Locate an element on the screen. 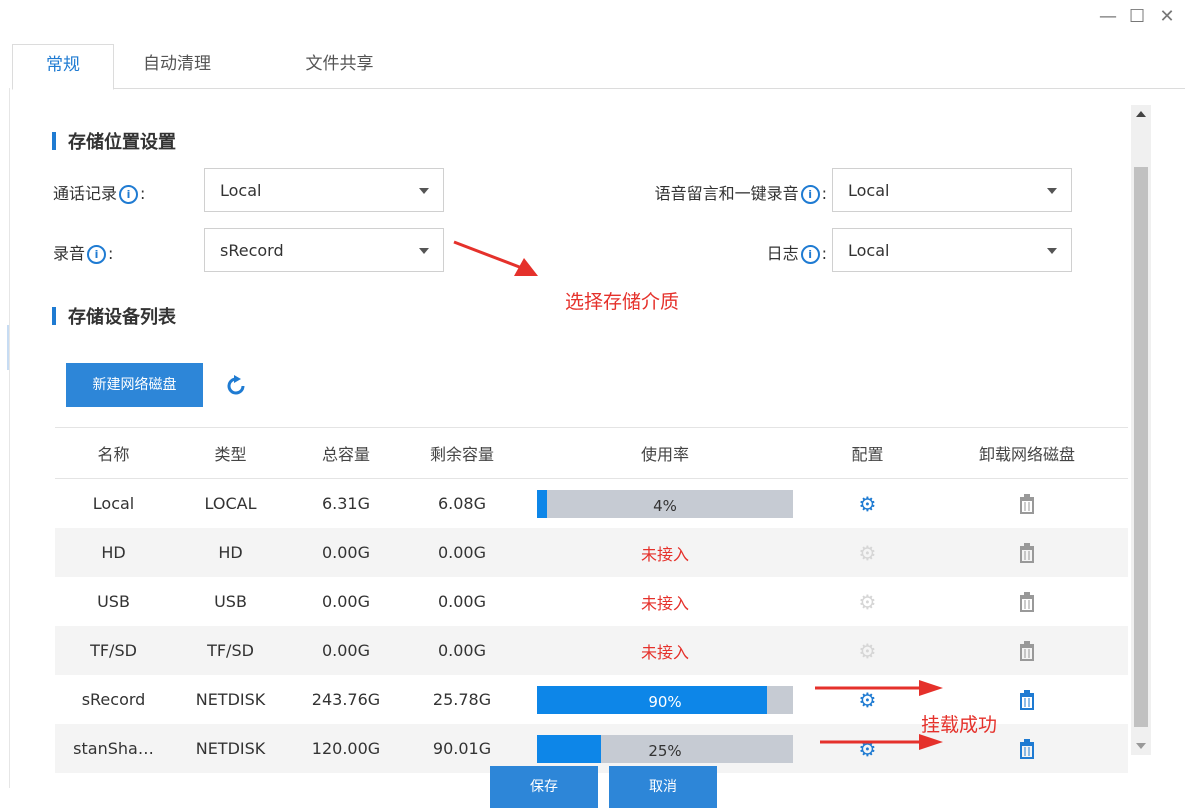 This screenshot has width=1185, height=809. device-name: TF/SD is located at coordinates (113, 650).